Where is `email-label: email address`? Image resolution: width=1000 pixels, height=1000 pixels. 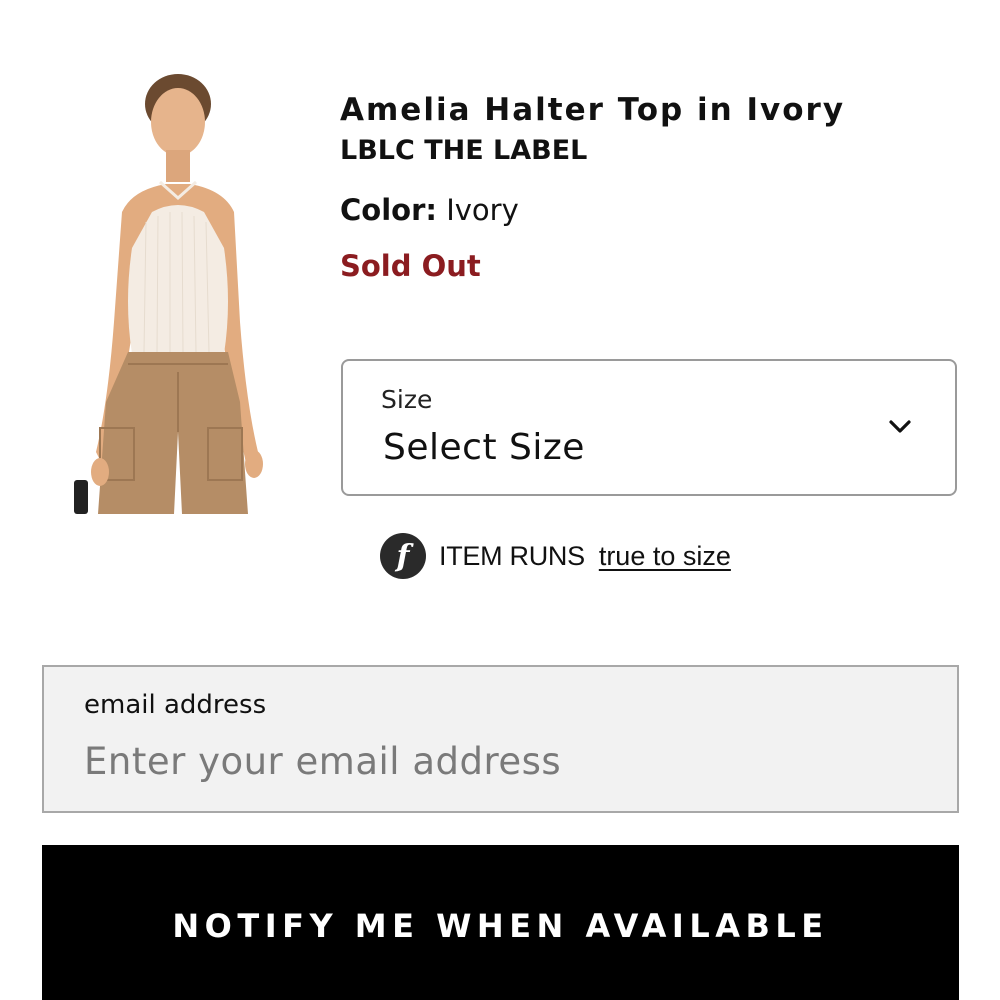 email-label: email address is located at coordinates (175, 705).